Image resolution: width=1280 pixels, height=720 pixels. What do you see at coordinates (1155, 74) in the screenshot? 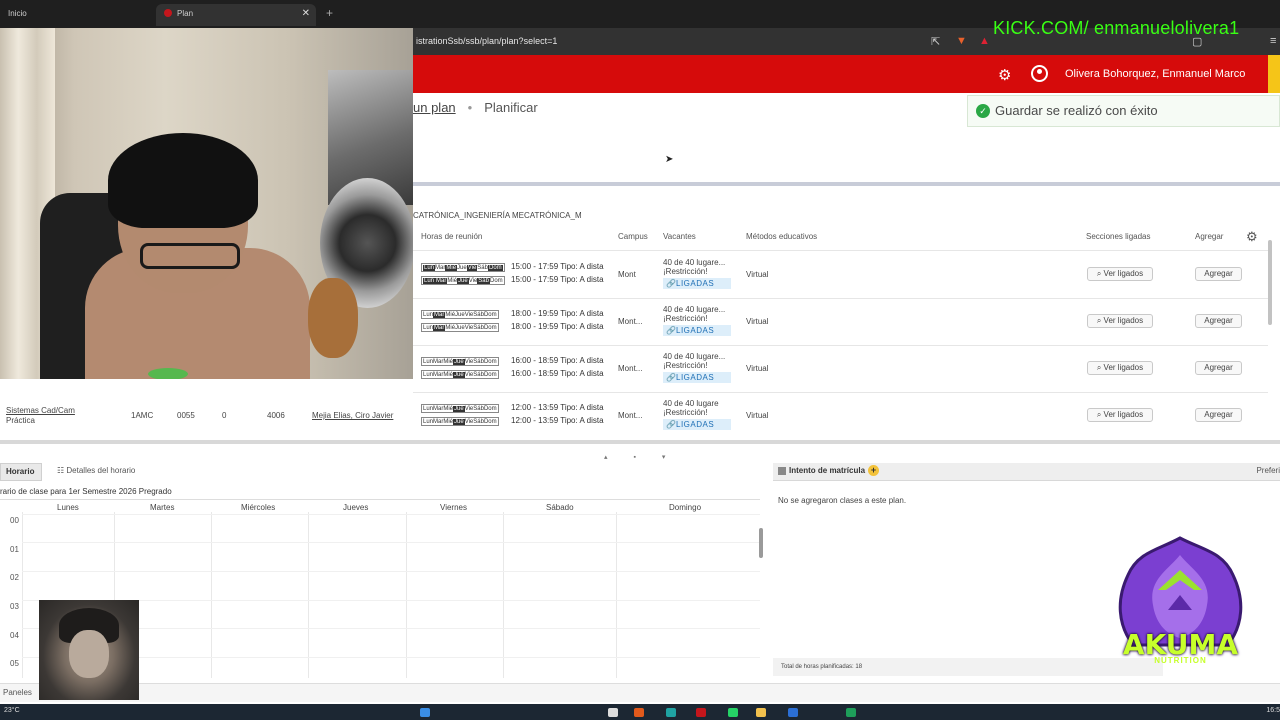
I see `user-name: Olivera Bohorquez, Enmanuel Marco` at bounding box center [1155, 74].